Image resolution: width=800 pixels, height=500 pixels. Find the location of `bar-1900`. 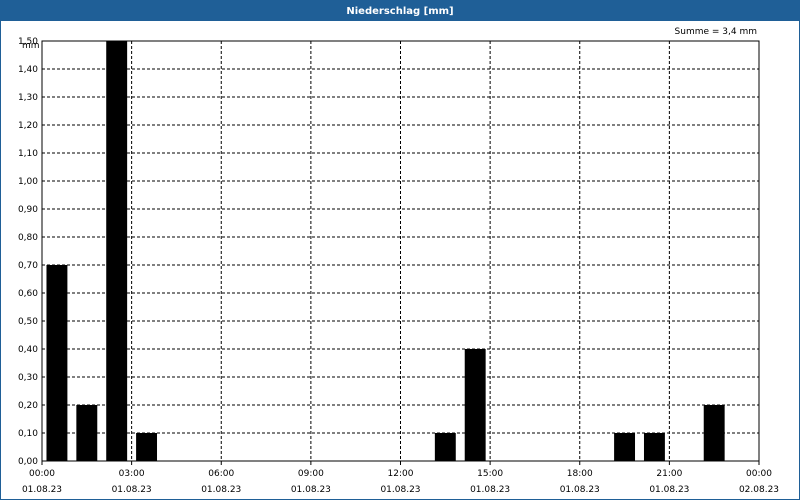

bar-1900 is located at coordinates (625, 447).